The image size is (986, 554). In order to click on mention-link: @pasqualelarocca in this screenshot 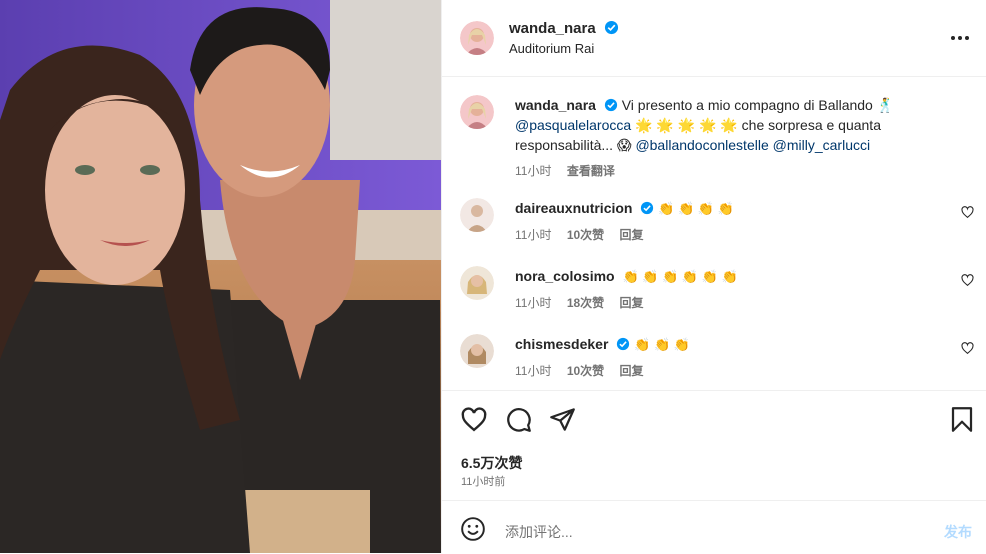, I will do `click(573, 125)`.